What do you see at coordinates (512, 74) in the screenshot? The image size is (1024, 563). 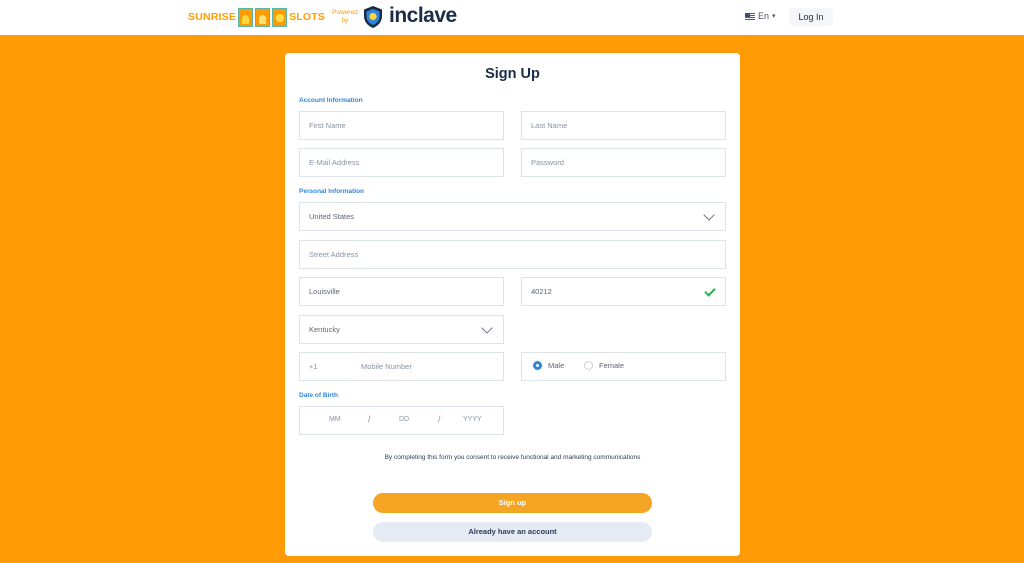 I see `page-title: Sign Up` at bounding box center [512, 74].